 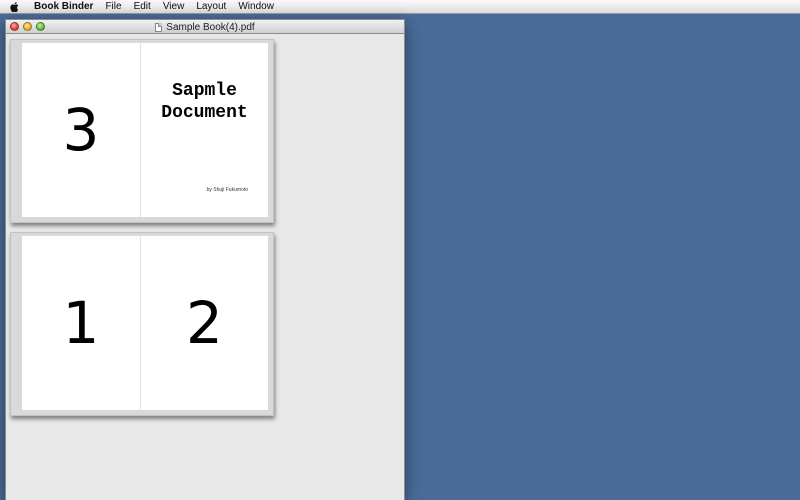 I want to click on page-1: 1, so click(x=81, y=323).